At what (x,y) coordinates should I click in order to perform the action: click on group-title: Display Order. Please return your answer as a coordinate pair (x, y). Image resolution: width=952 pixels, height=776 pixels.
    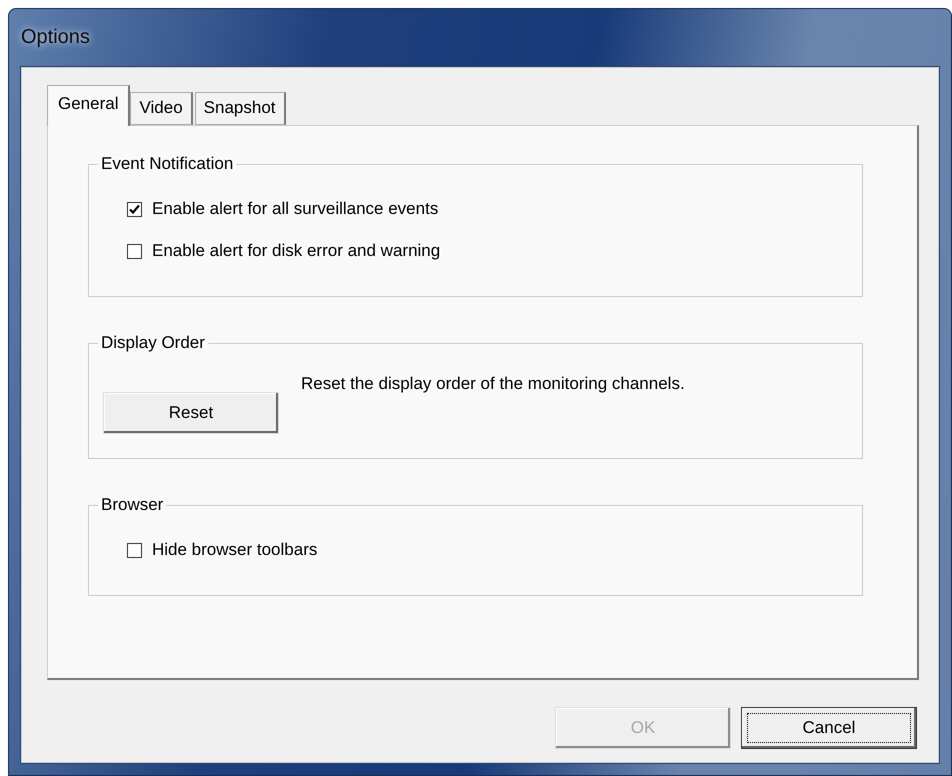
    Looking at the image, I should click on (153, 343).